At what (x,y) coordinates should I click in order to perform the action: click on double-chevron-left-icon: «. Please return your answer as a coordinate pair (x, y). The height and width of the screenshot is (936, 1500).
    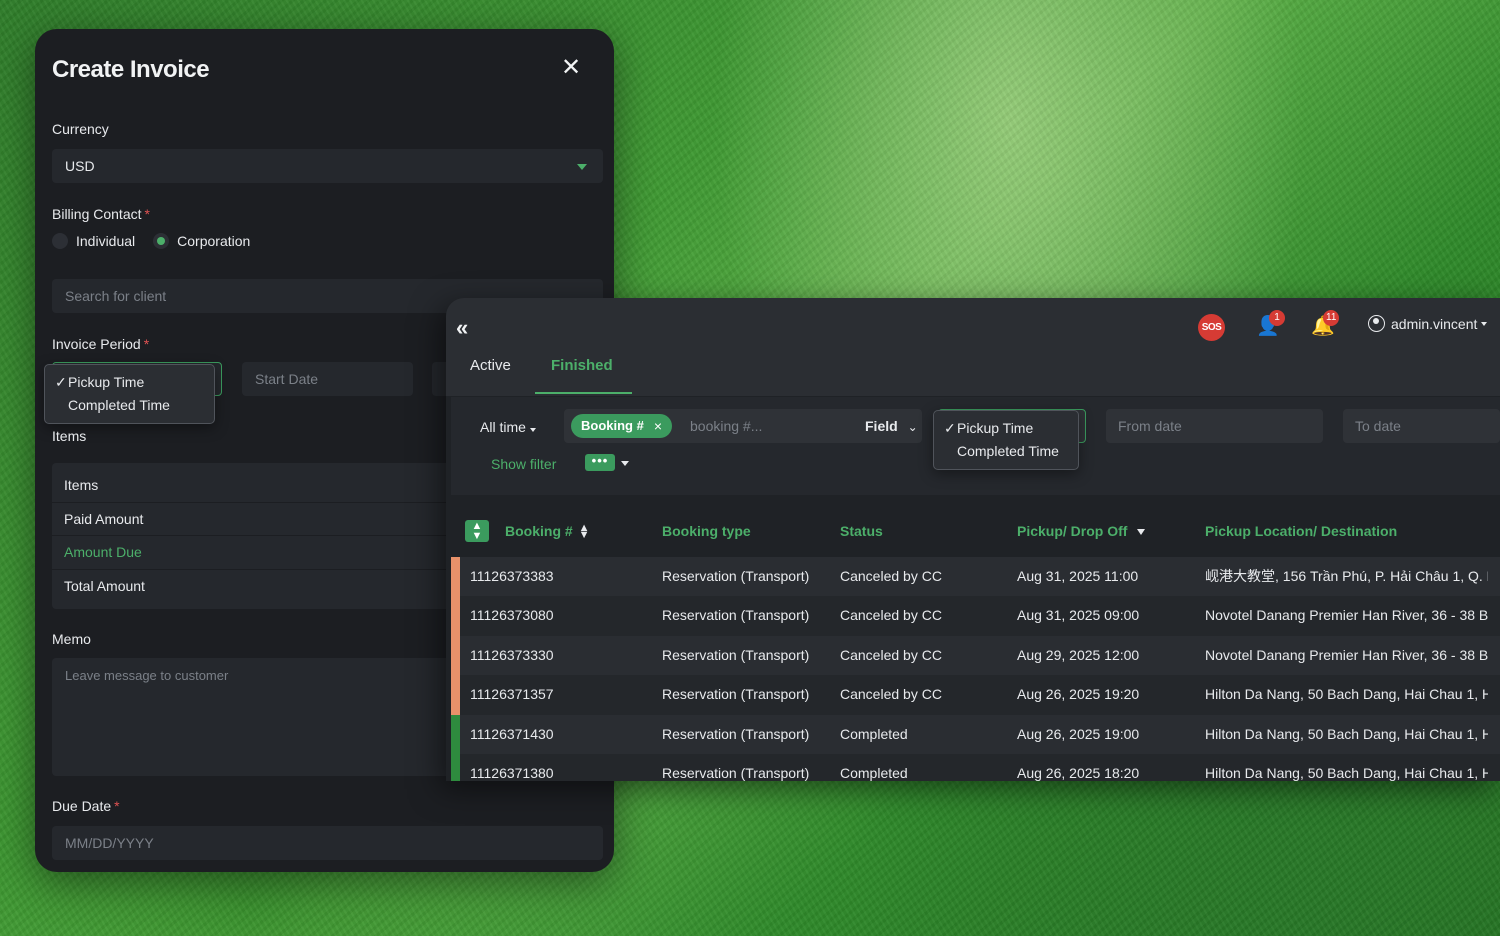
    Looking at the image, I should click on (467, 328).